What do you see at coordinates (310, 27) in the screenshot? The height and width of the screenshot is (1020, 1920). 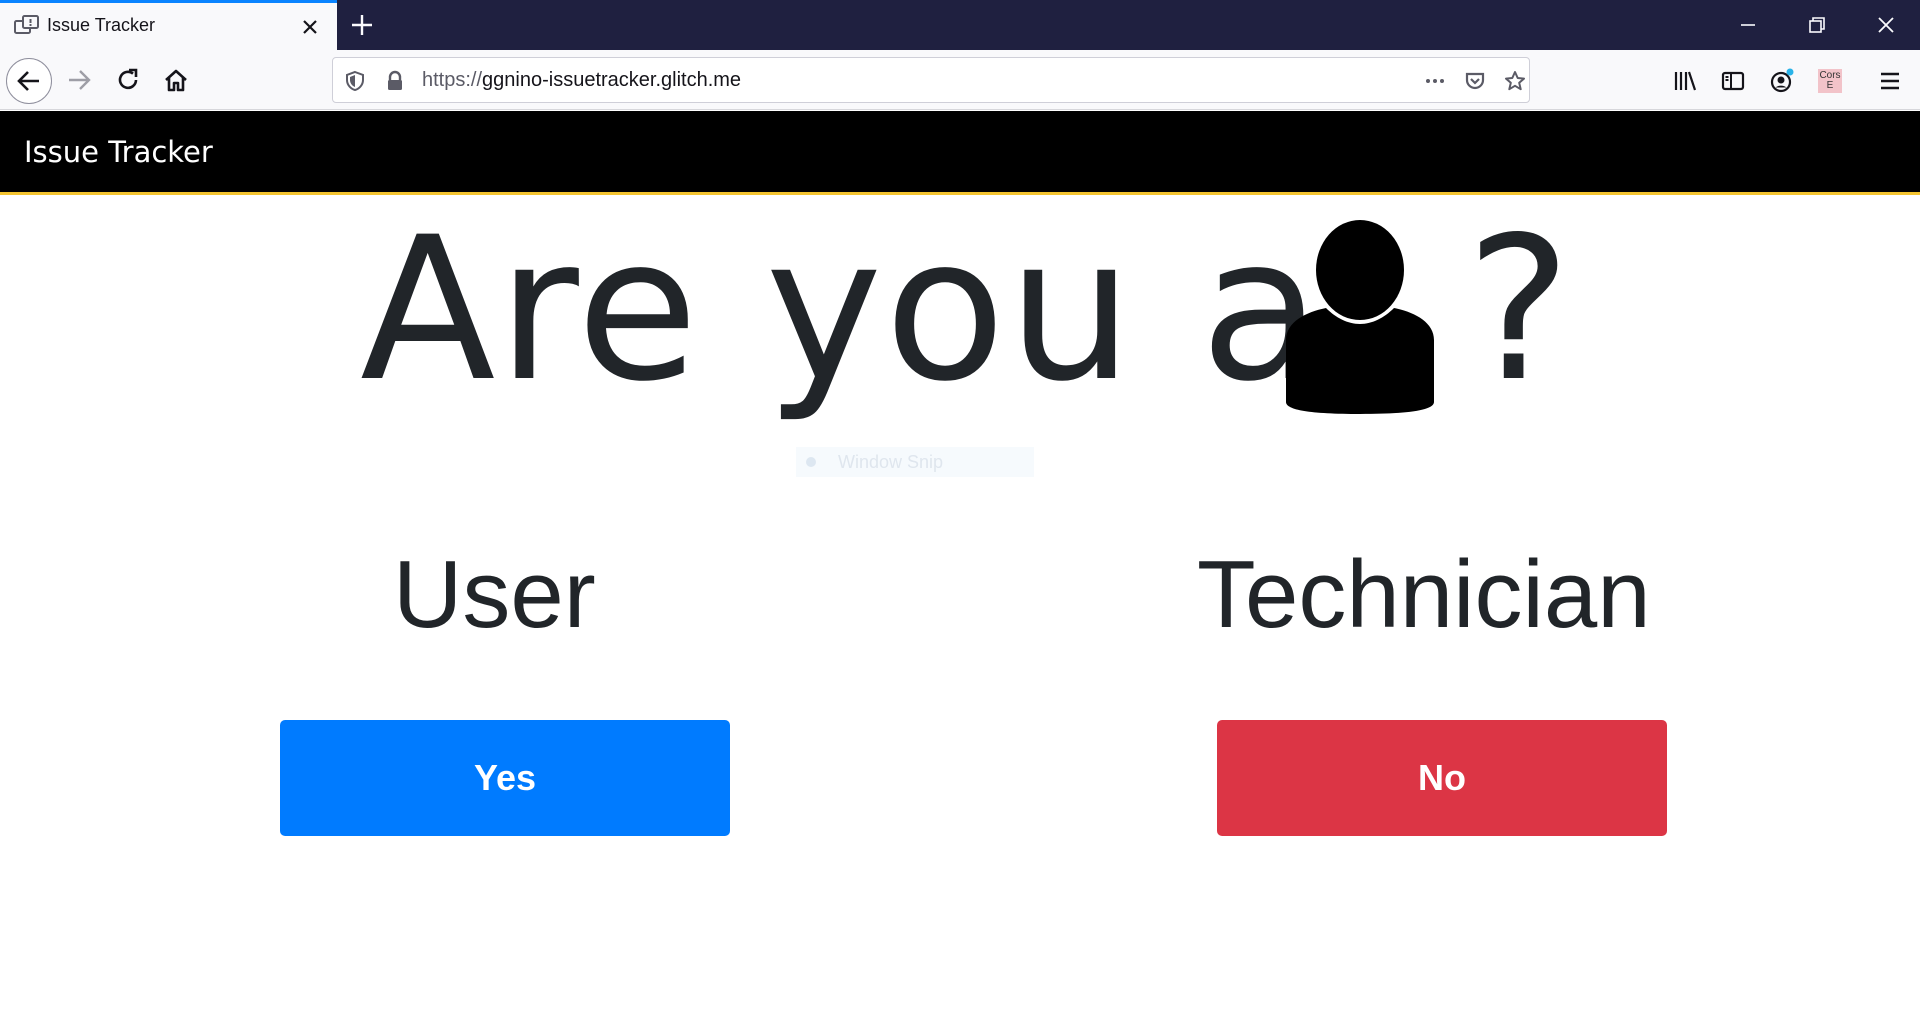 I see `close-tab-icon` at bounding box center [310, 27].